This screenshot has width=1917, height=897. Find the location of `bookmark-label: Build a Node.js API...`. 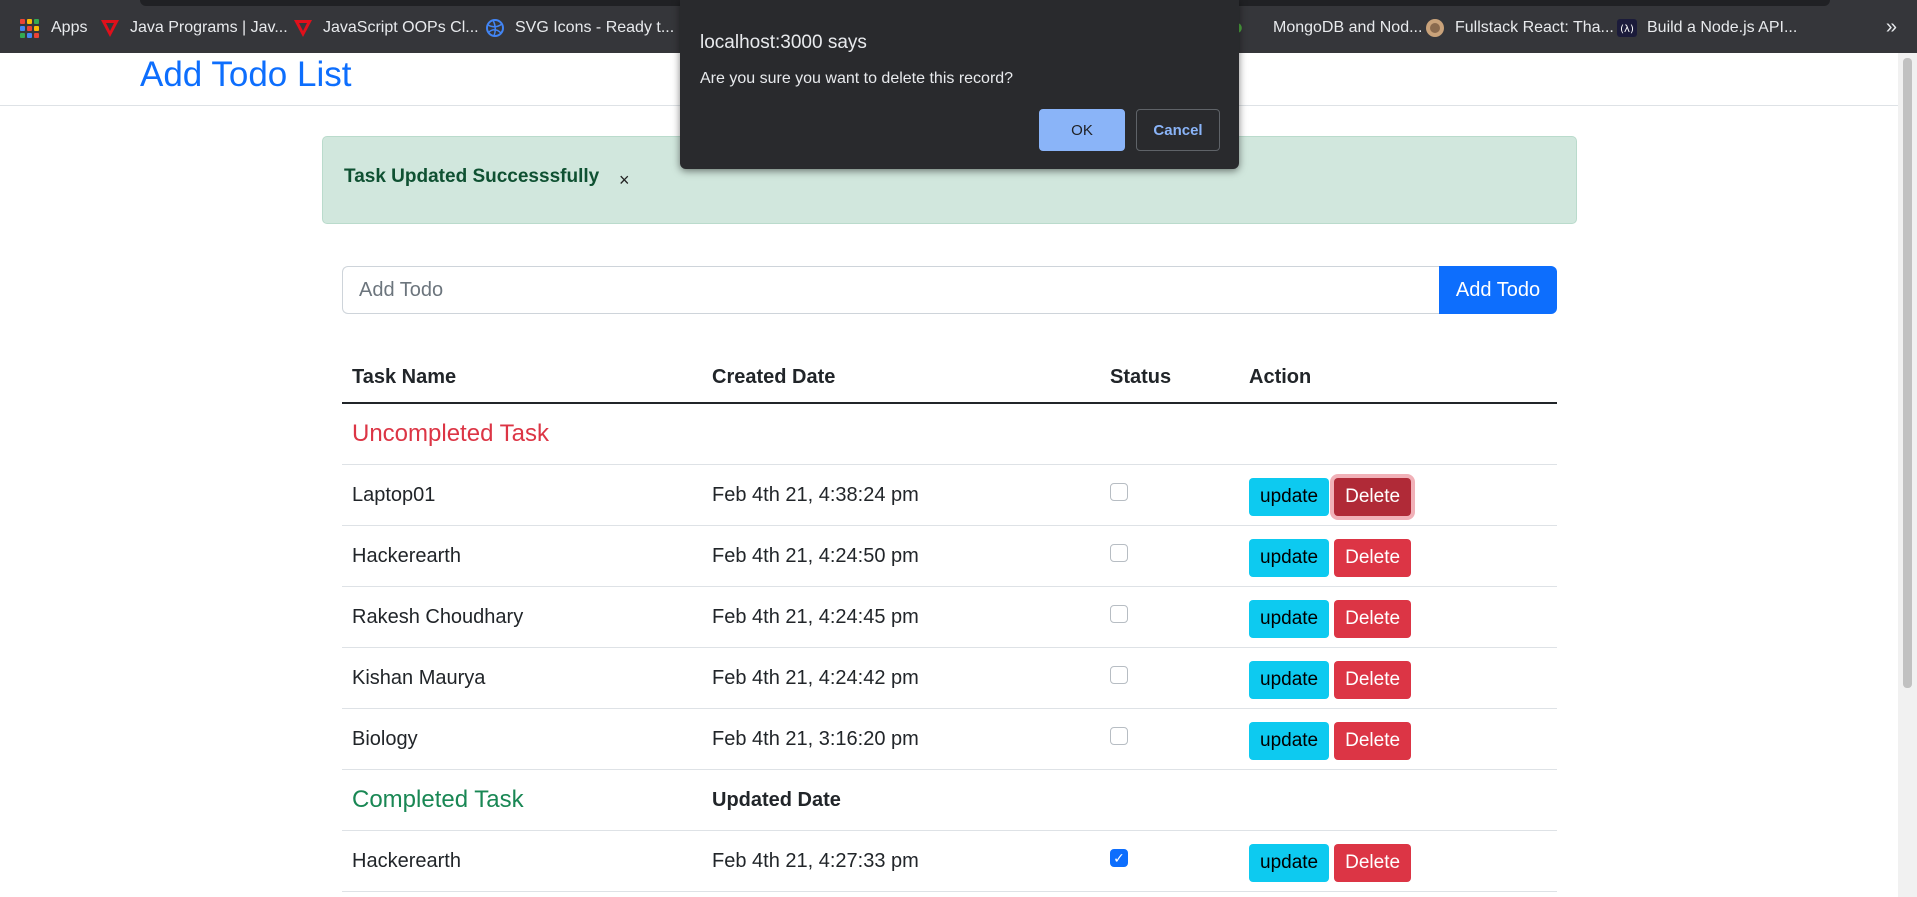

bookmark-label: Build a Node.js API... is located at coordinates (1722, 27).